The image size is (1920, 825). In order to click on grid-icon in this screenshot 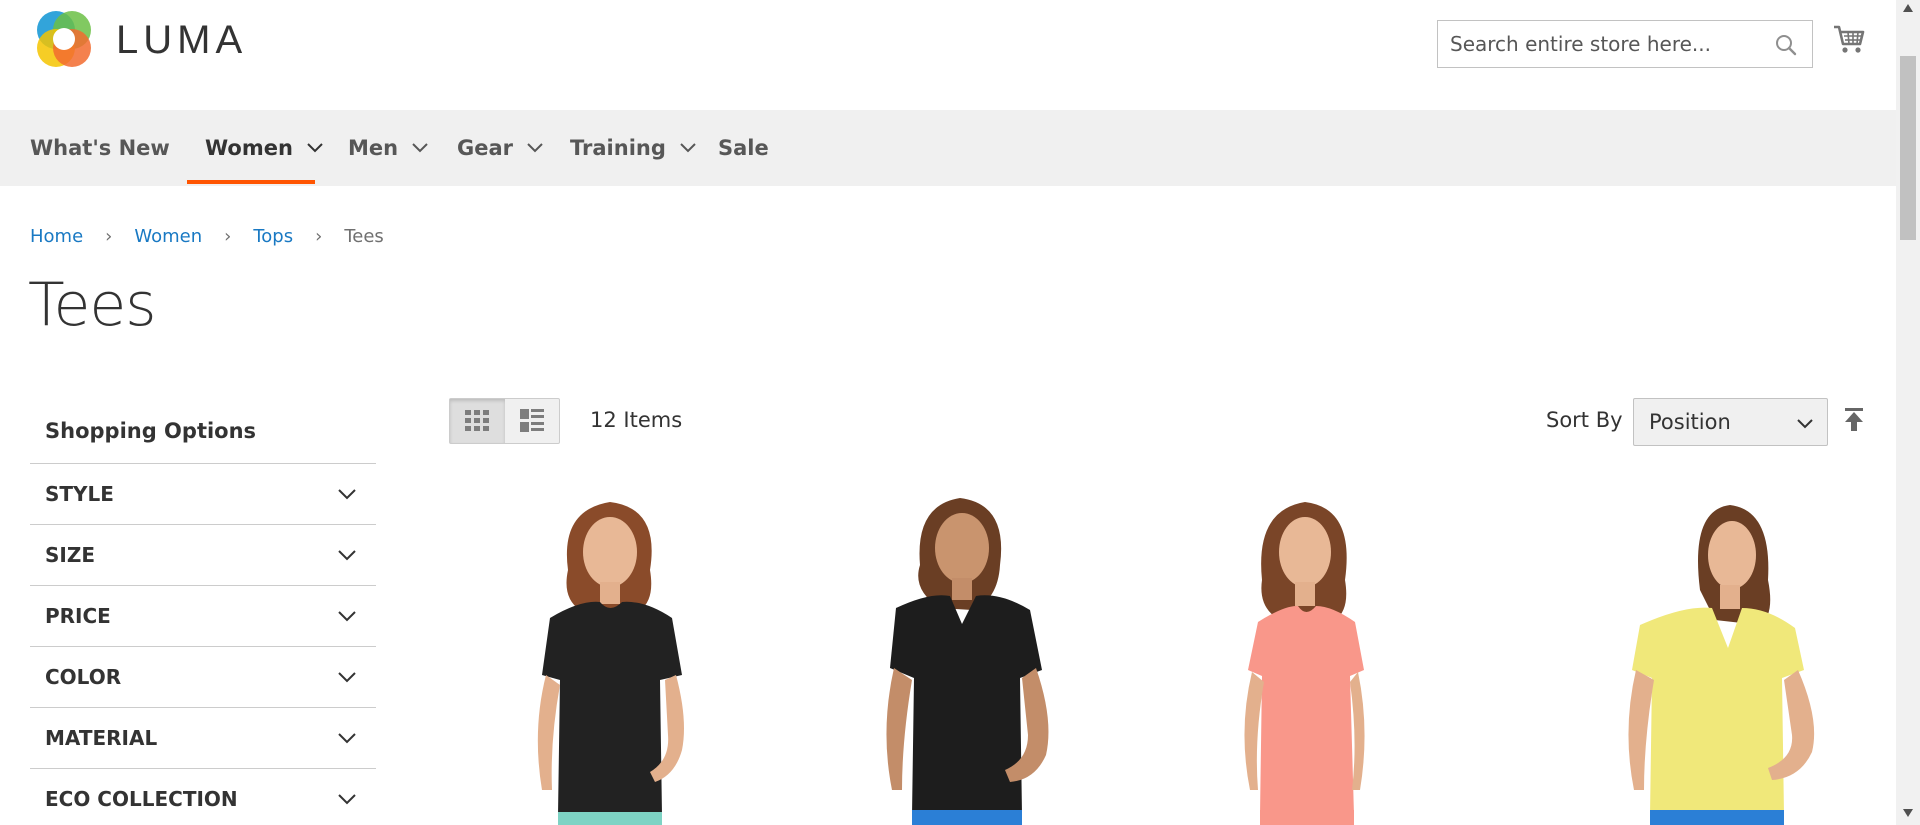, I will do `click(477, 420)`.